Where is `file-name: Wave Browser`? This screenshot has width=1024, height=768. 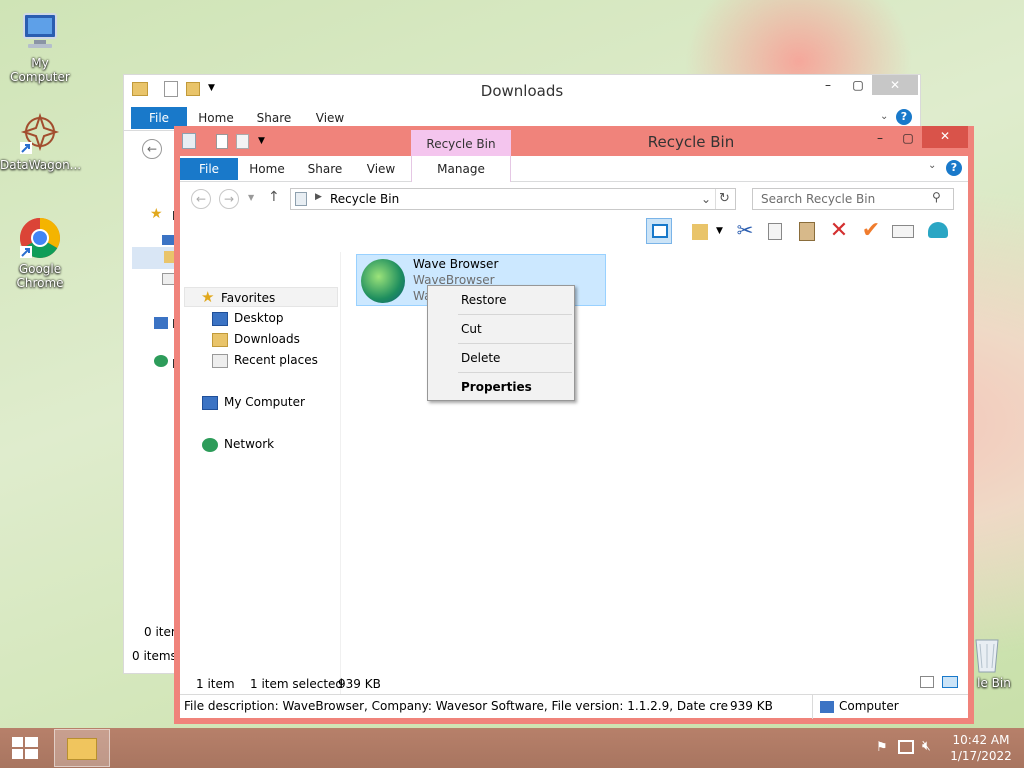
file-name: Wave Browser is located at coordinates (456, 264).